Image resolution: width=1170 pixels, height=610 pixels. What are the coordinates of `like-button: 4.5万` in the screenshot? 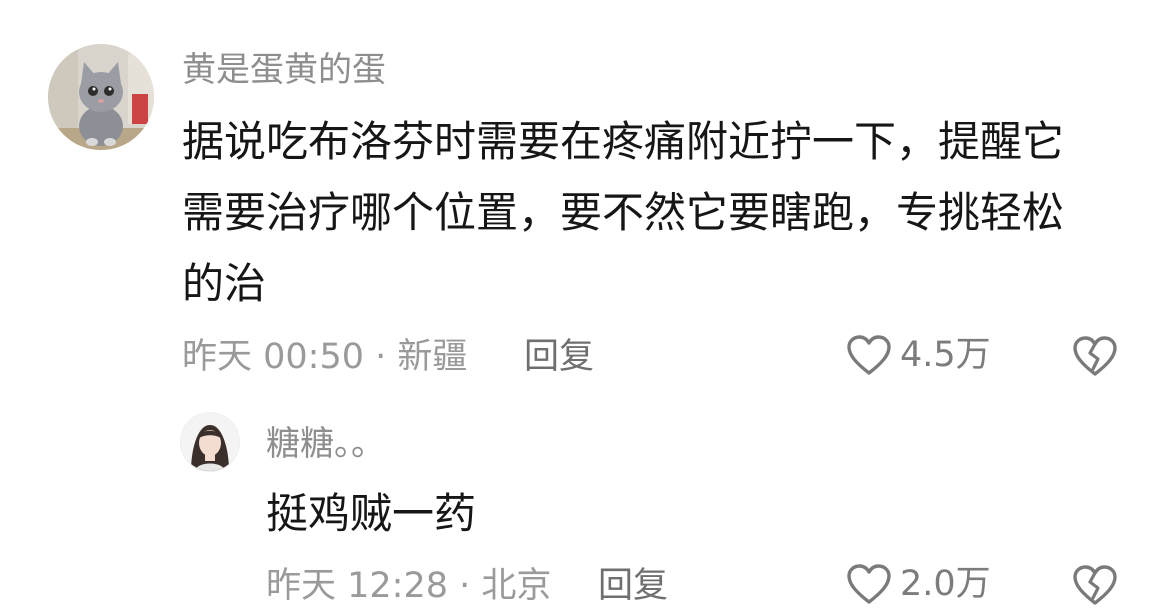 It's located at (918, 355).